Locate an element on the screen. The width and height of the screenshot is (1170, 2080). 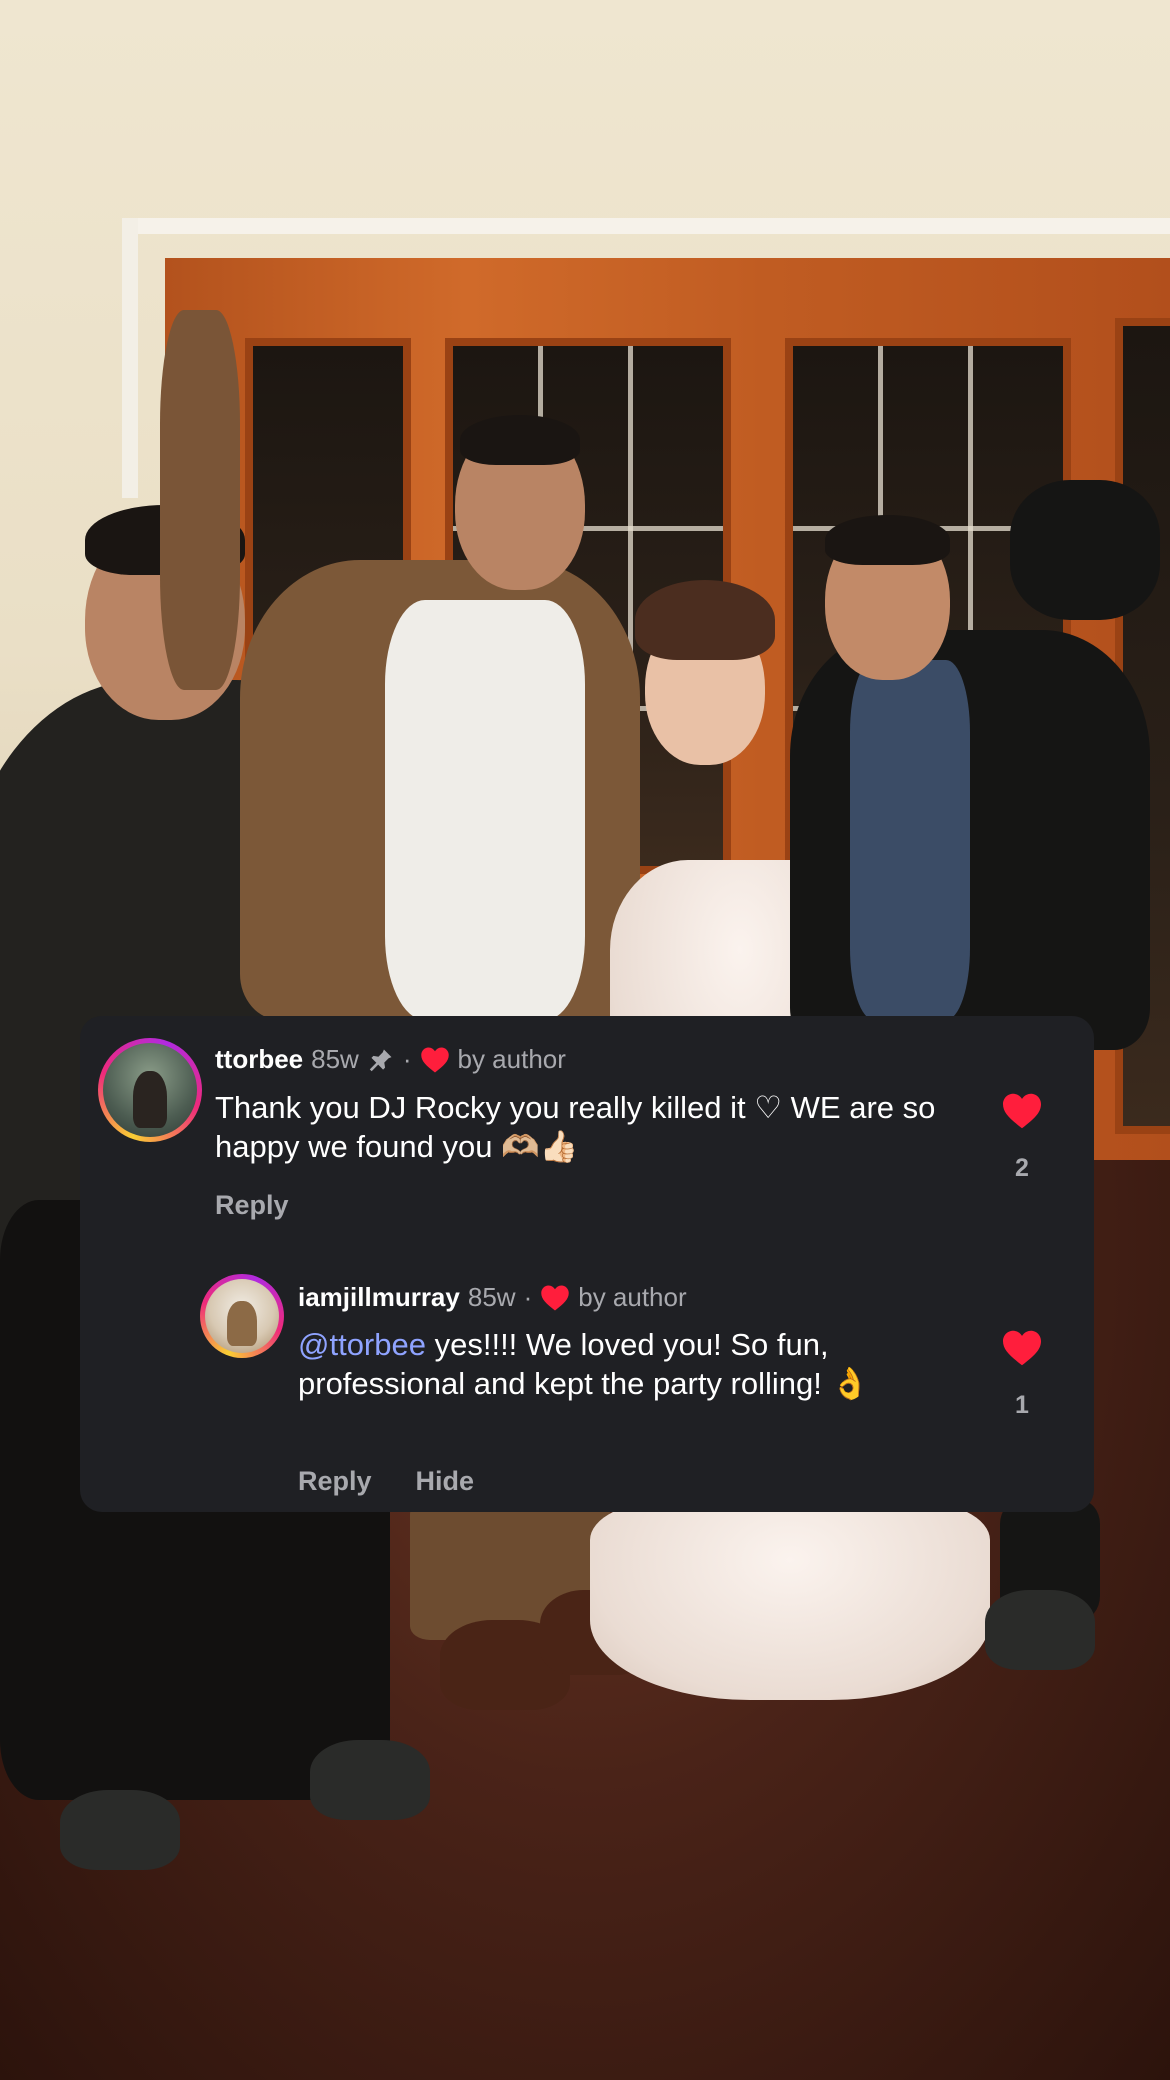
comment-actions: Reply Hide is located at coordinates (386, 1481).